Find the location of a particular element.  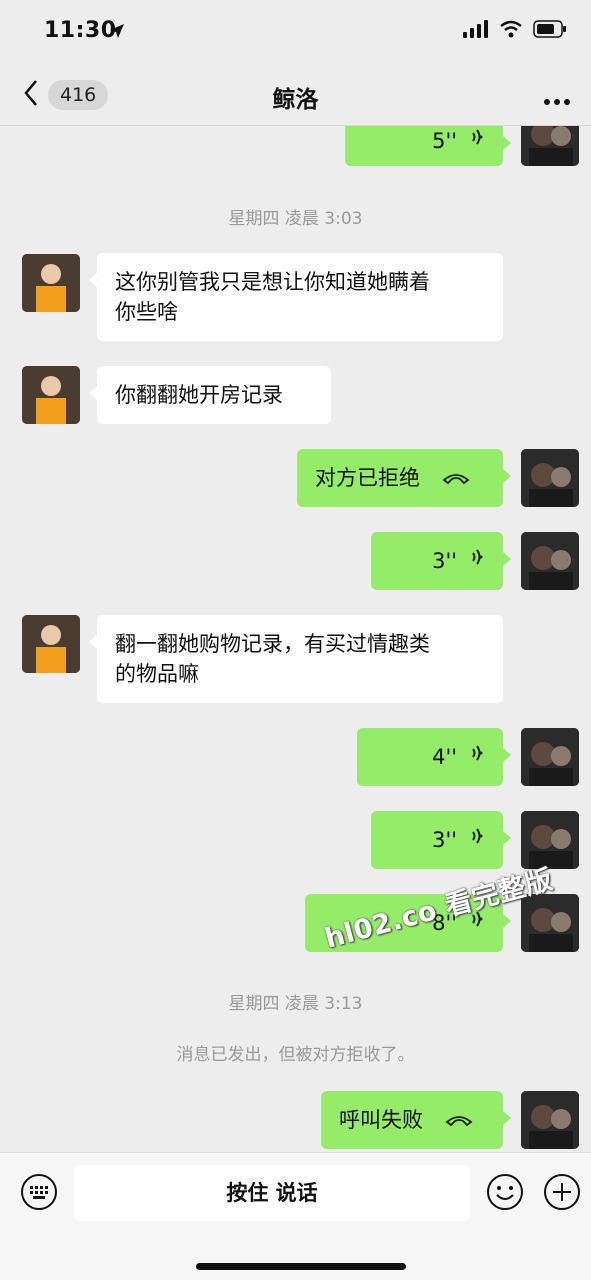

more-button is located at coordinates (557, 98).